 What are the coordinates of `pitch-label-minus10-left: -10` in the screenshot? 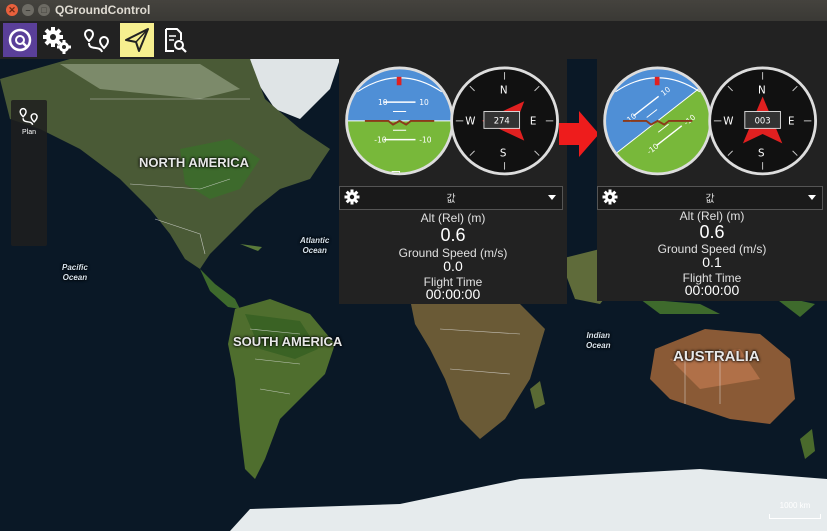 It's located at (380, 139).